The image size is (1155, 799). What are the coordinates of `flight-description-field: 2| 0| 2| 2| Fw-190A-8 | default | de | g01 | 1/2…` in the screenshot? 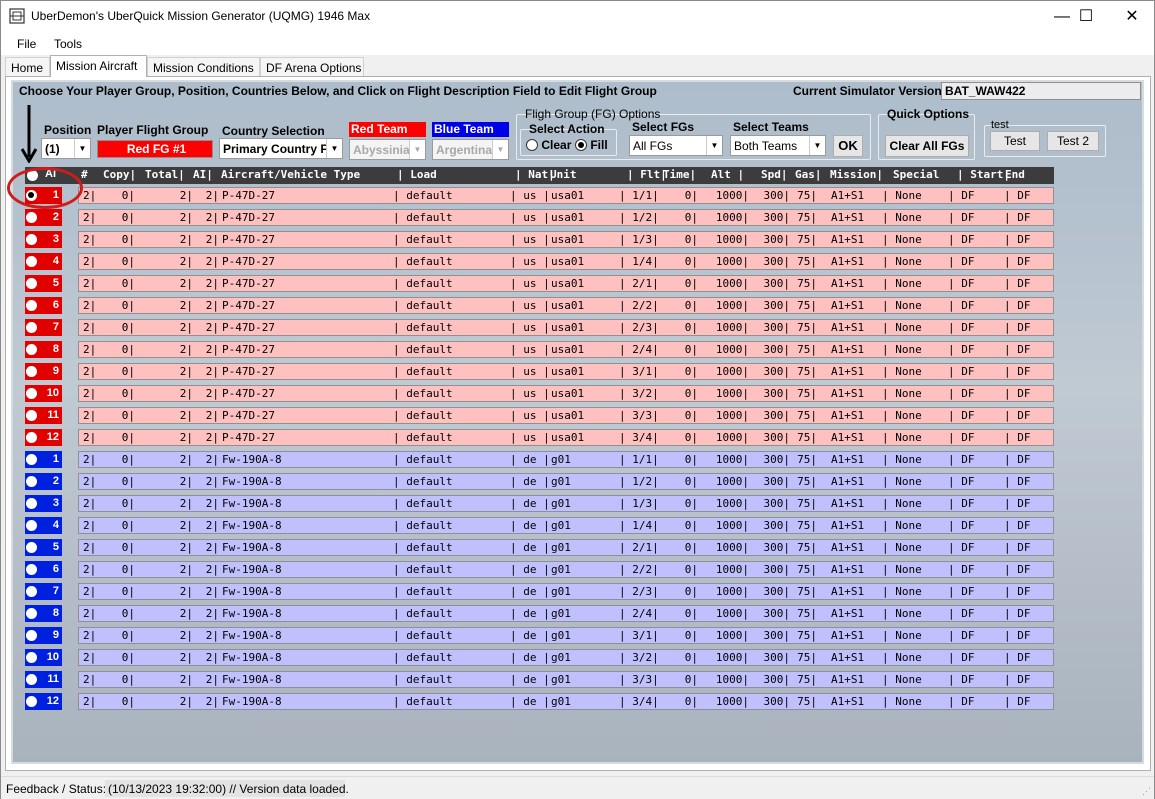 It's located at (566, 481).